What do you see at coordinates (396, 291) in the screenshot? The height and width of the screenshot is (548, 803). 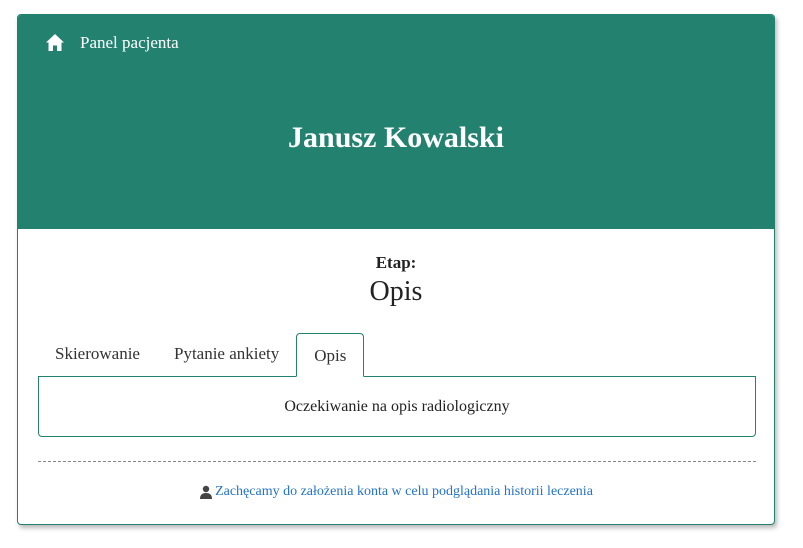 I see `stage-value: Opis` at bounding box center [396, 291].